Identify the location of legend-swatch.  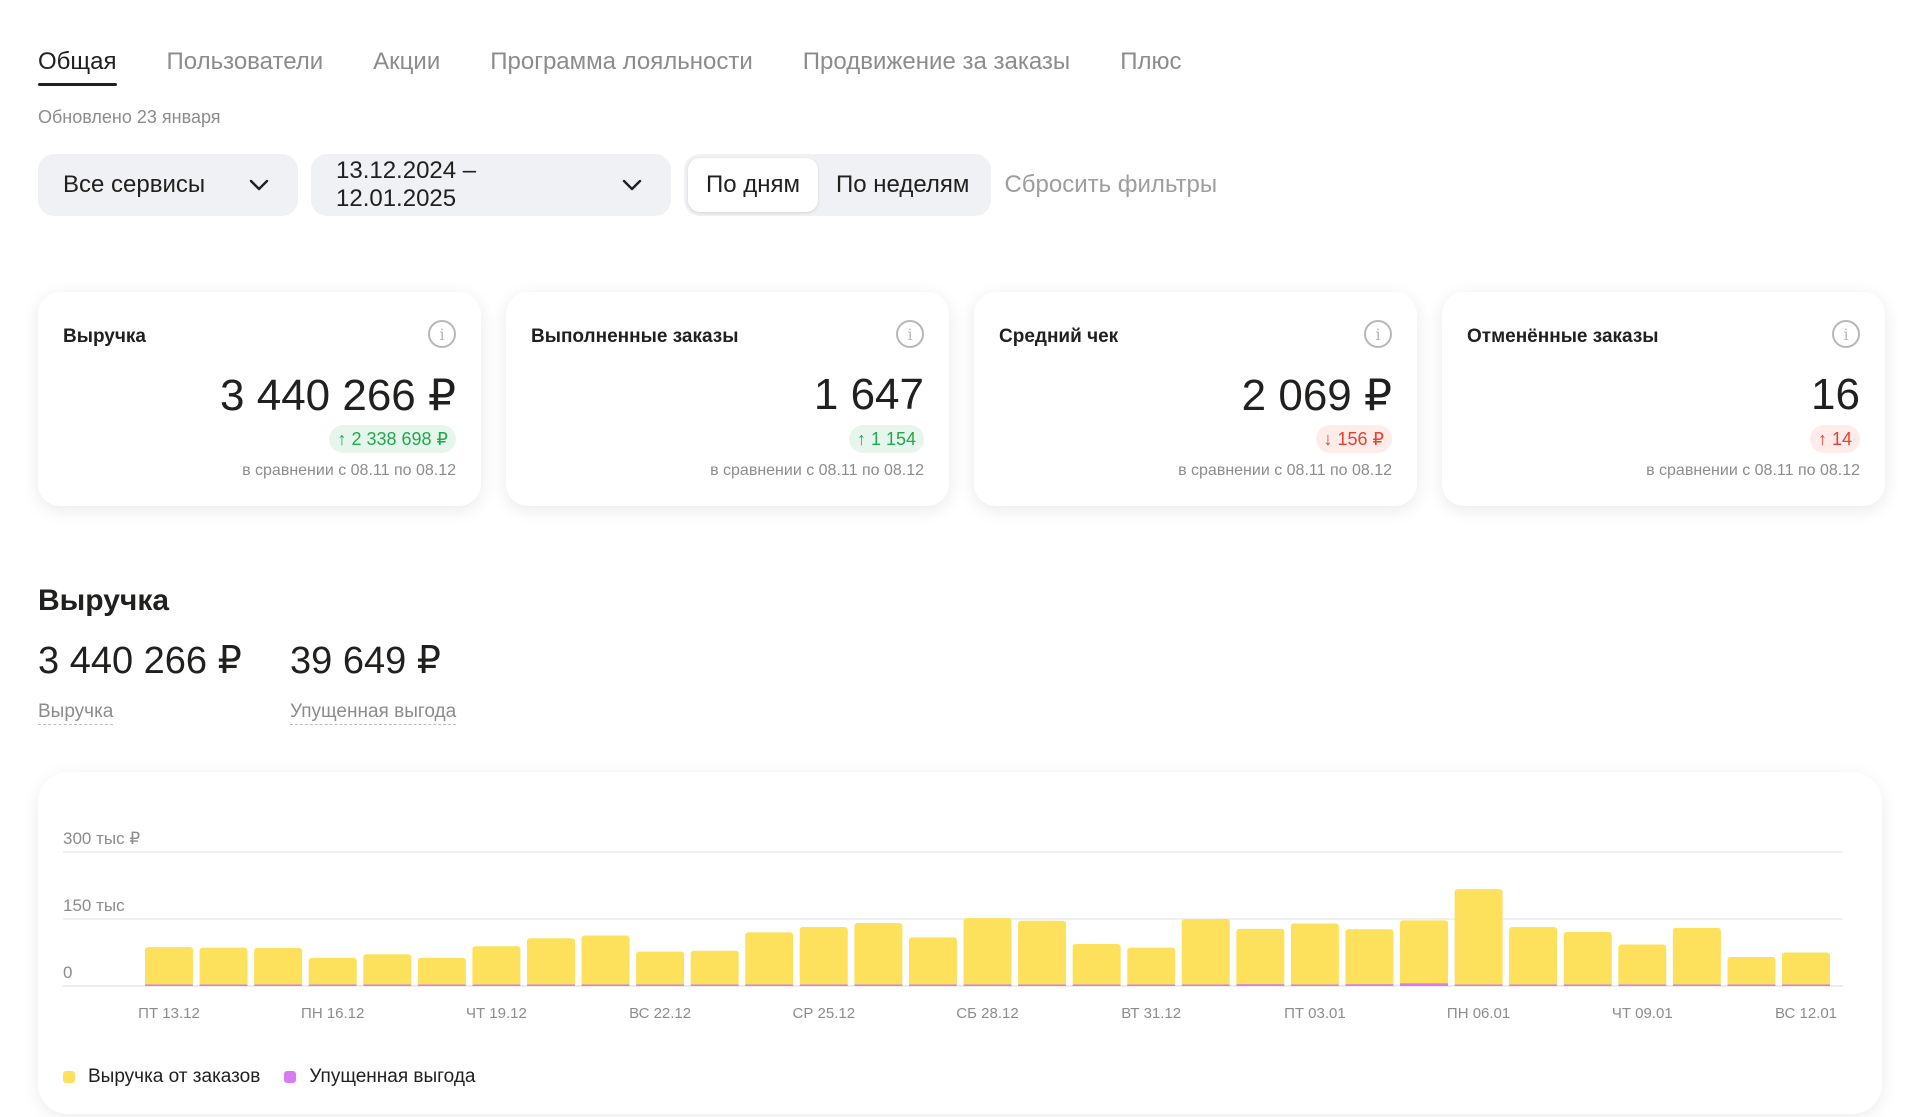
(290, 1077).